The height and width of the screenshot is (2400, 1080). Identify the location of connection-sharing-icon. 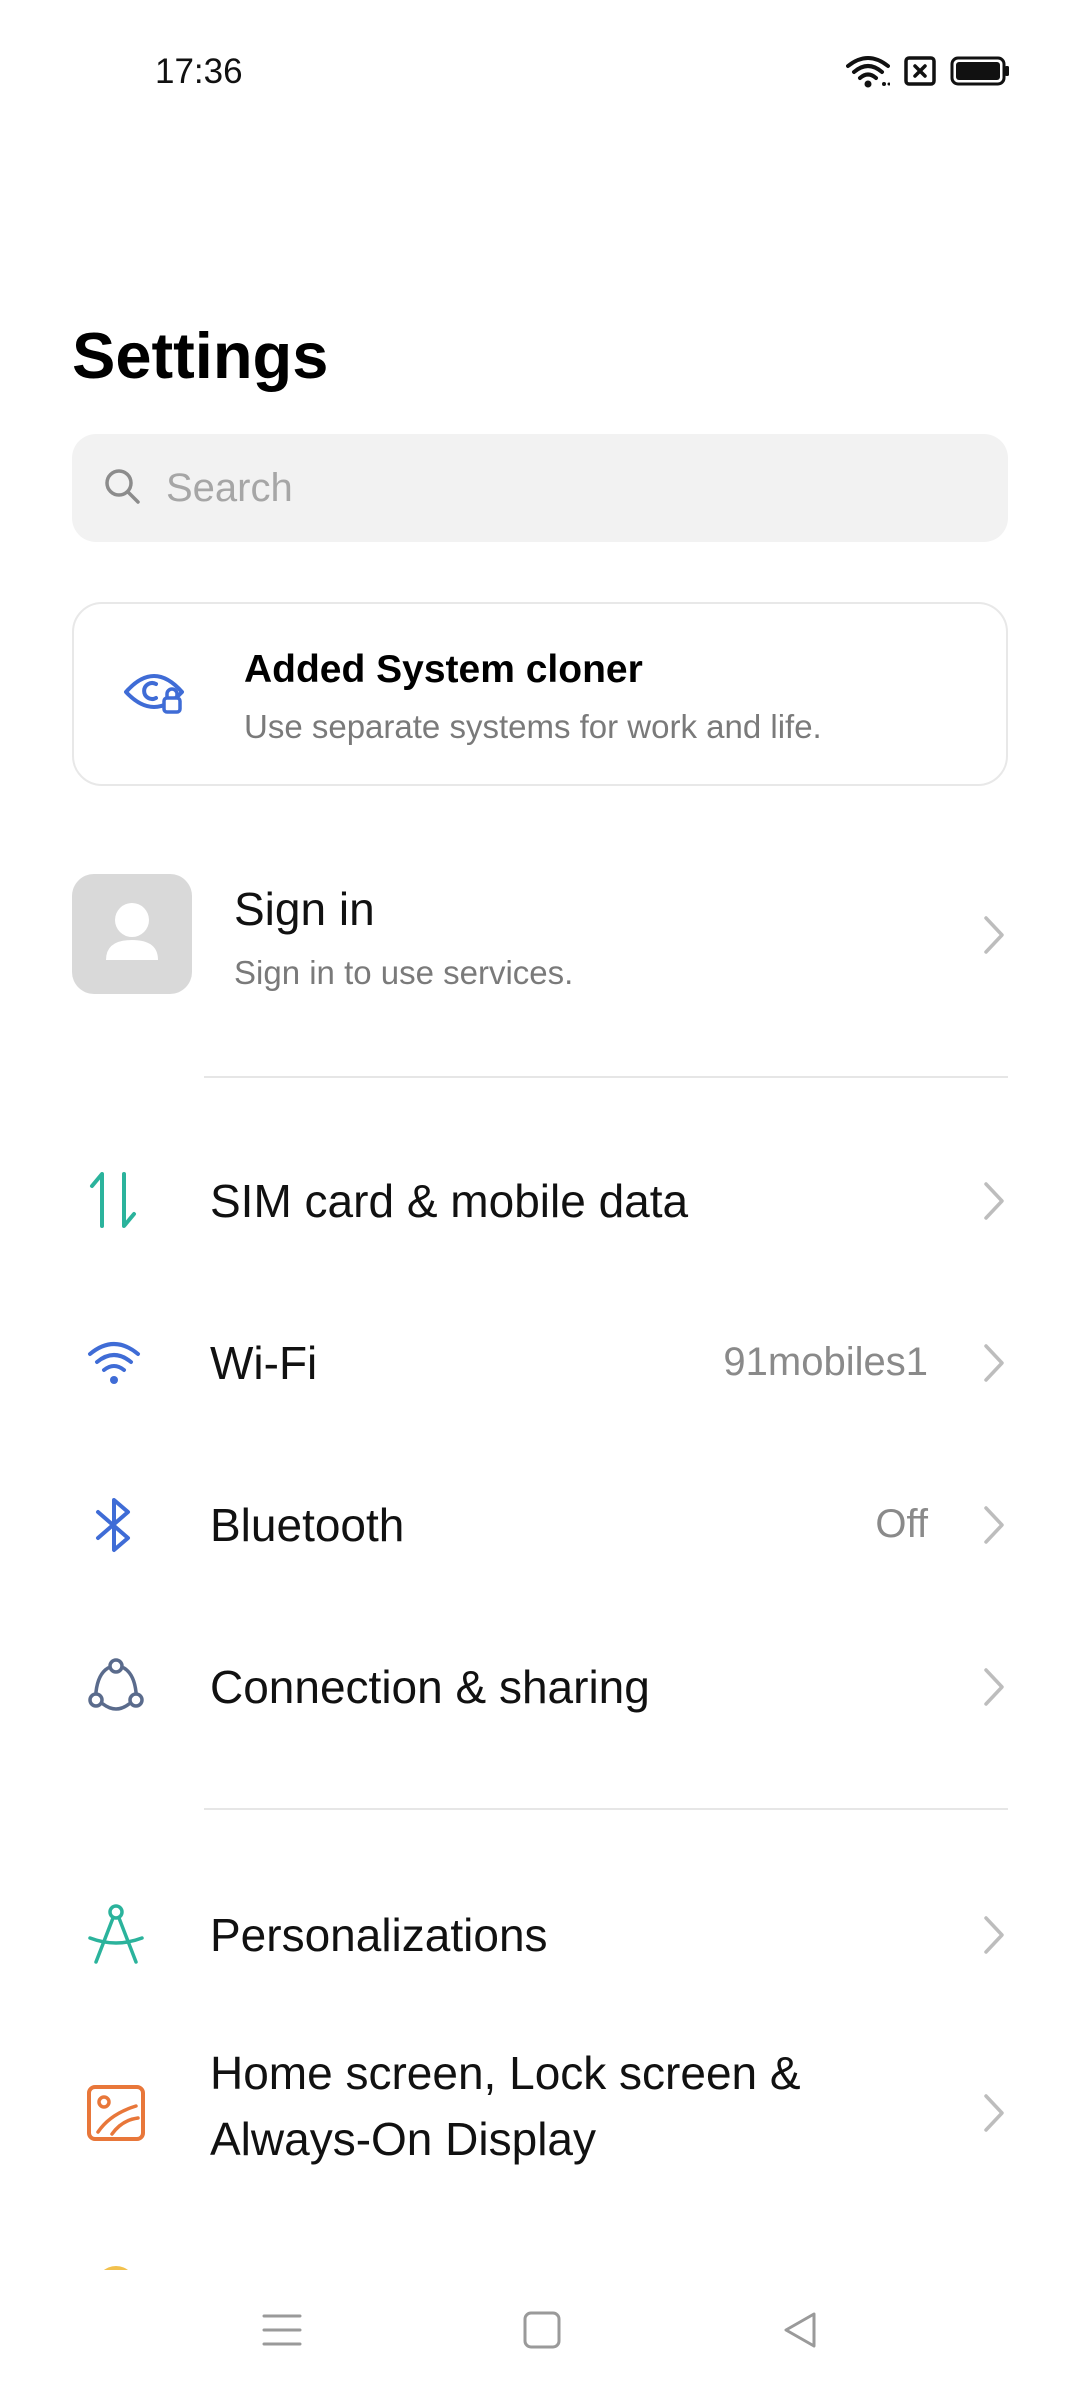
(116, 1688).